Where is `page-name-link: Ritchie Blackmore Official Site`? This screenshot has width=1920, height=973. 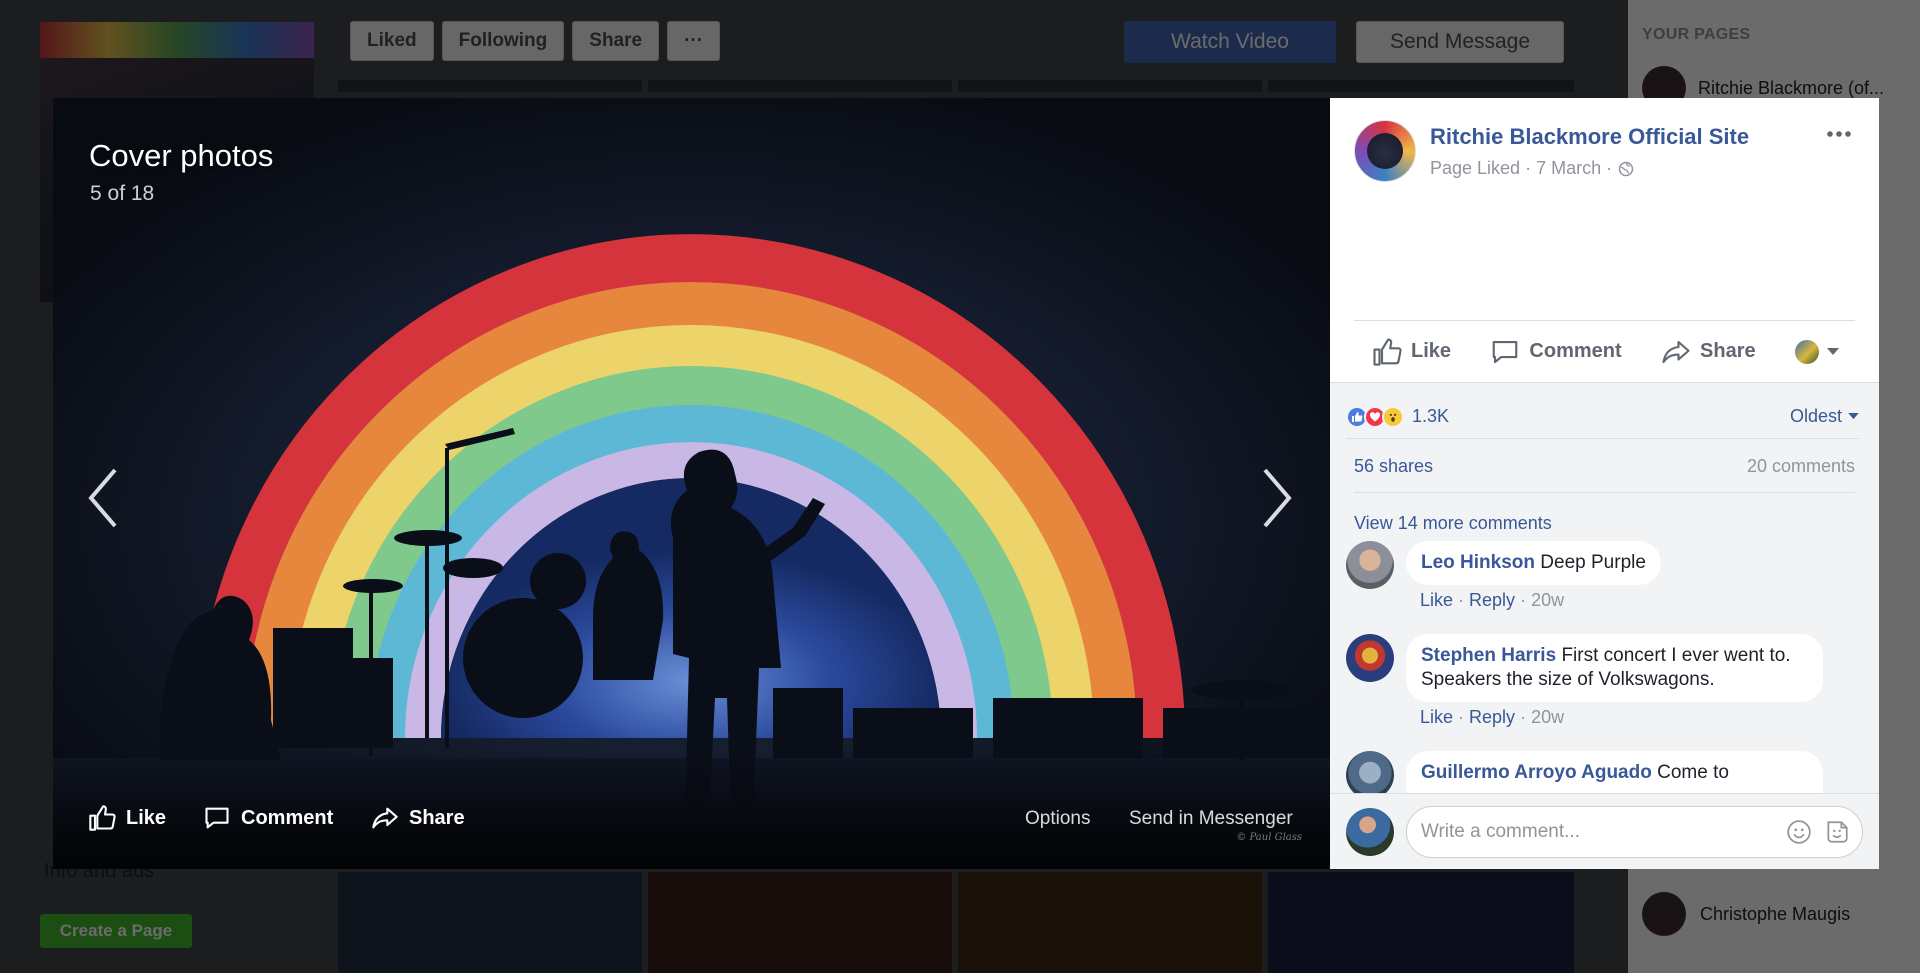 page-name-link: Ritchie Blackmore Official Site is located at coordinates (1589, 137).